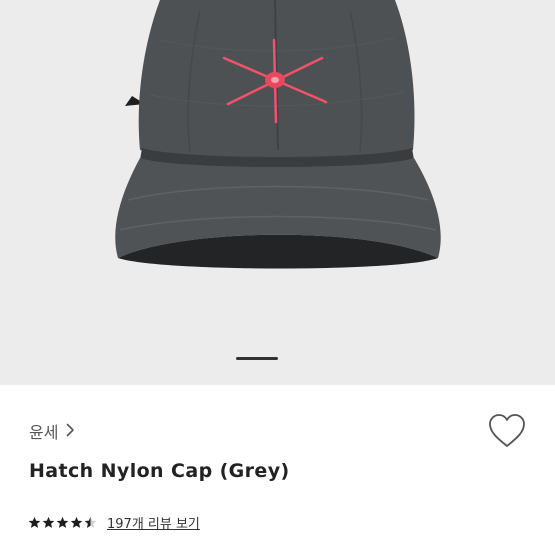 This screenshot has height=555, width=555. I want to click on rating-row: 197개 리뷰 보기, so click(114, 522).